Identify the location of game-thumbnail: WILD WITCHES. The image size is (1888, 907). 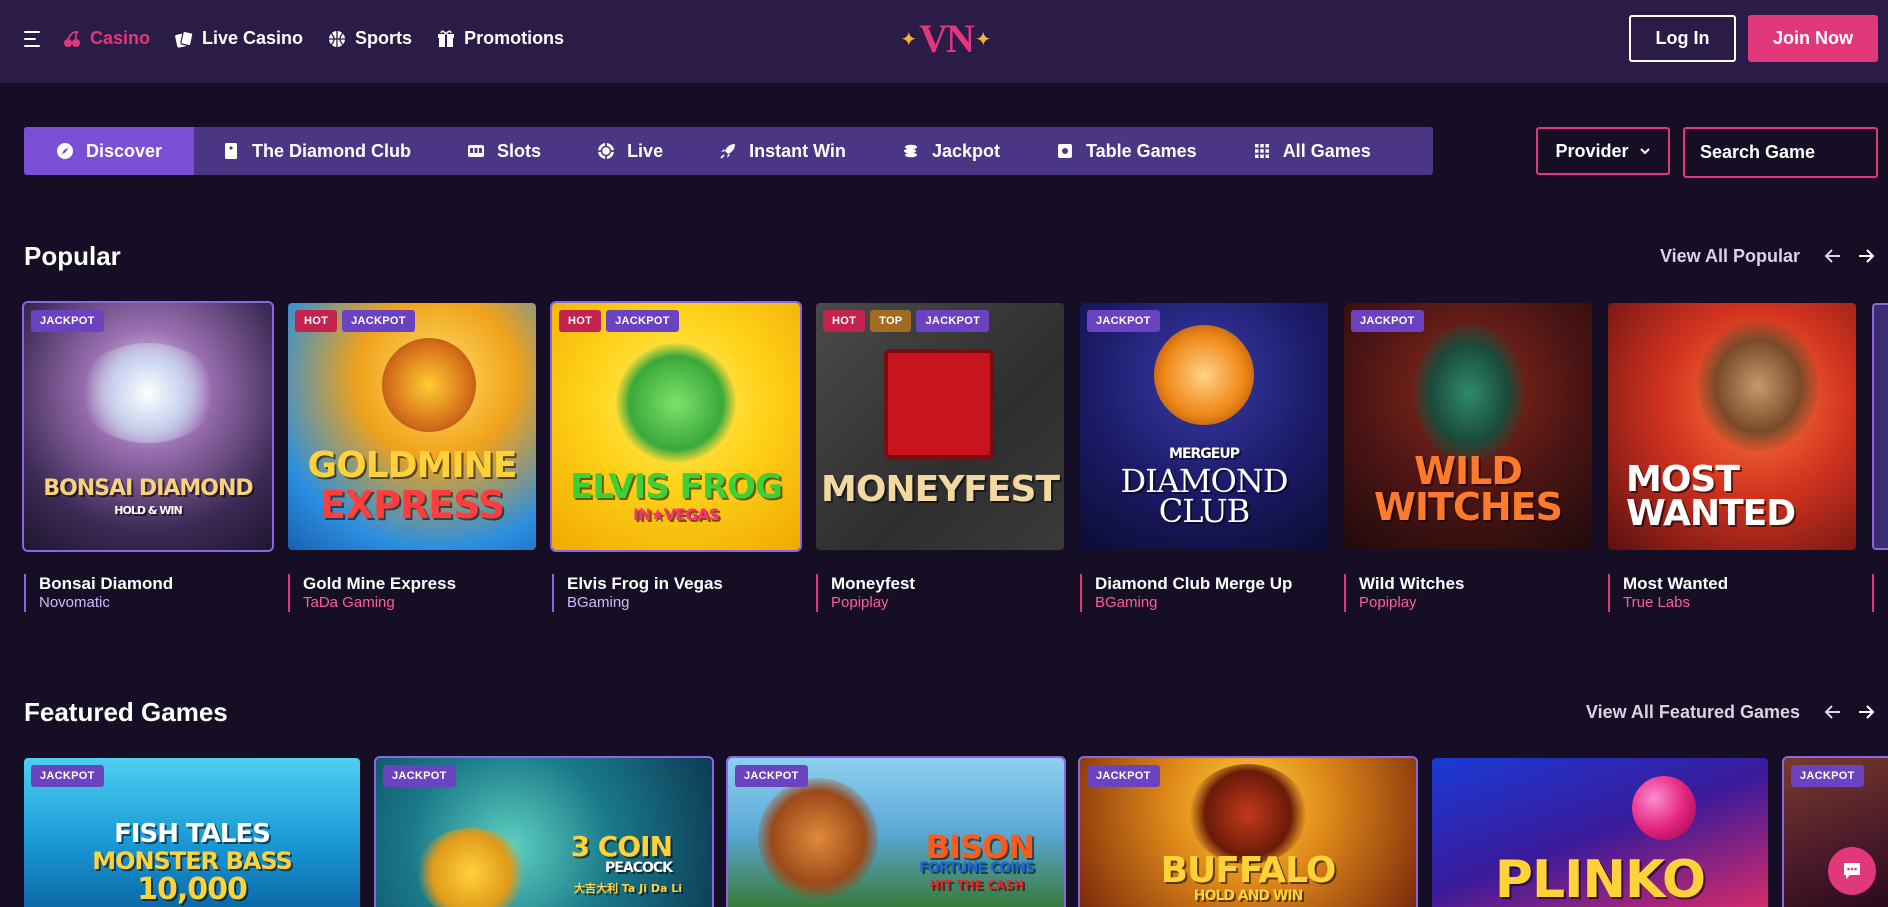
(1468, 426).